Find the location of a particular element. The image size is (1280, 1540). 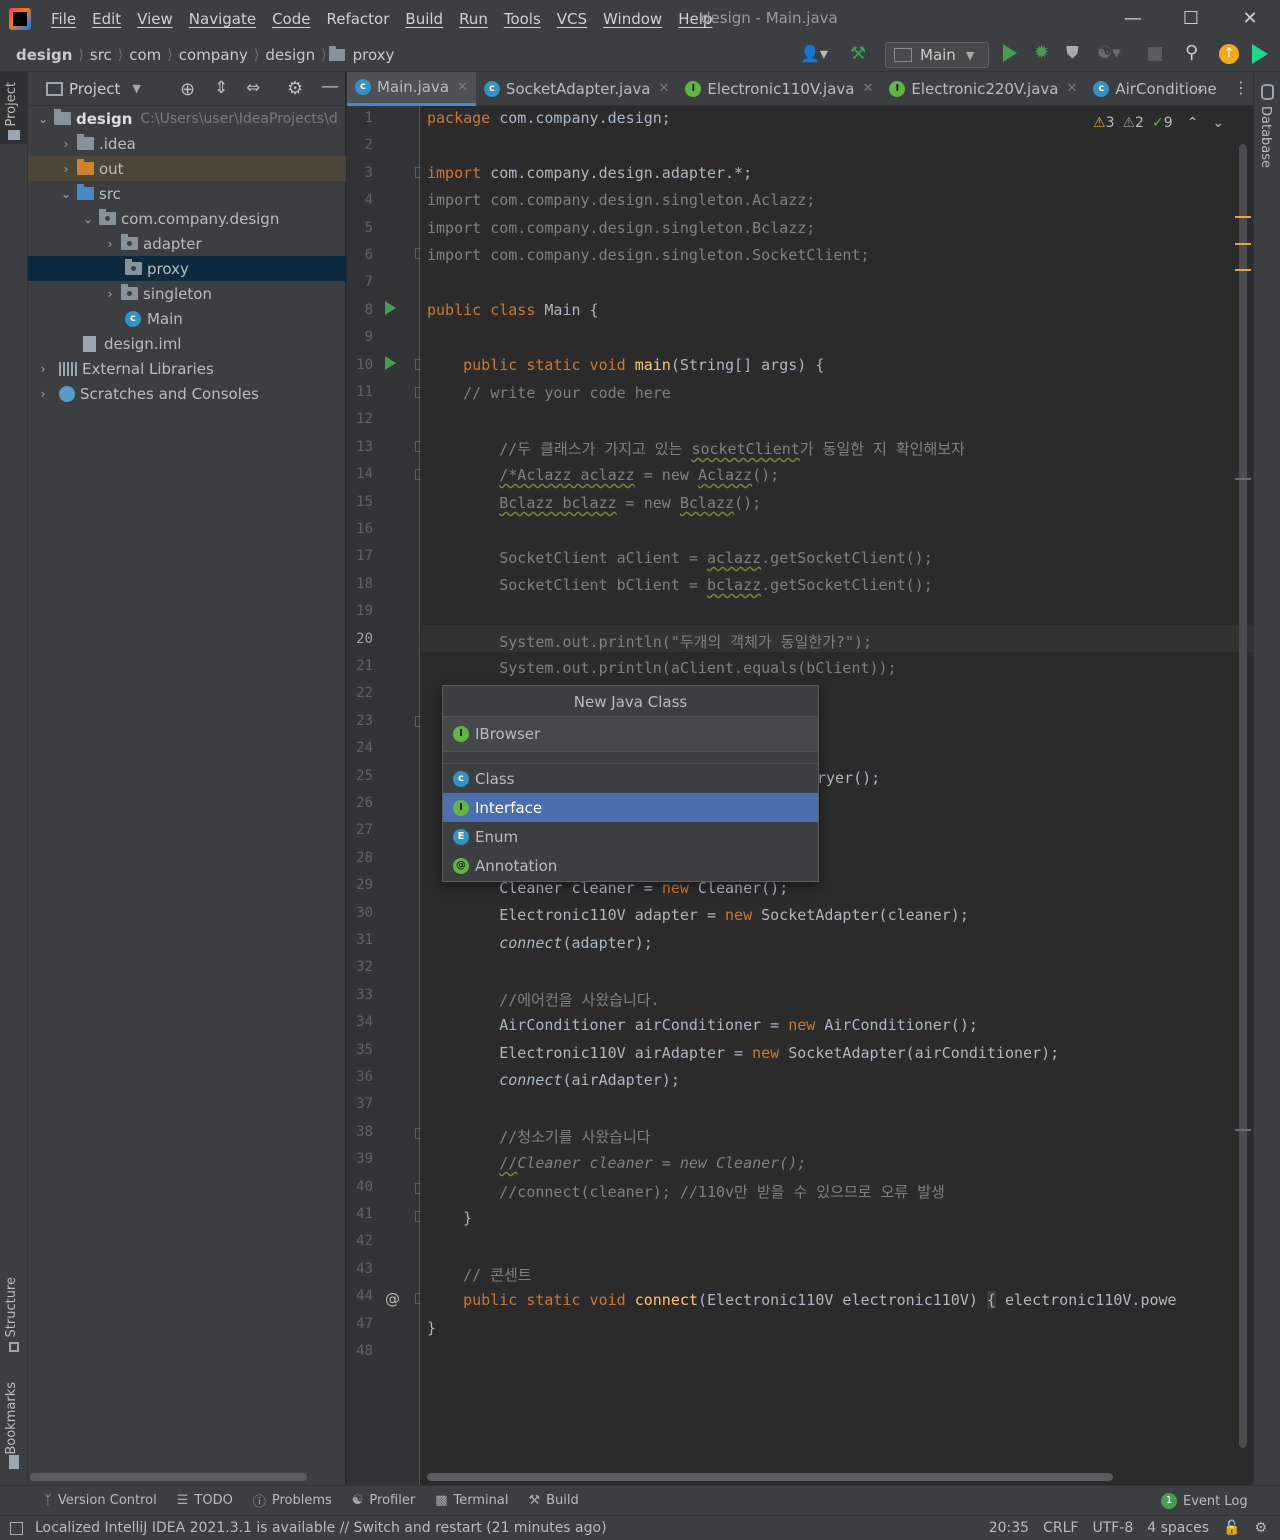

project-view-select: Project is located at coordinates (94, 89).